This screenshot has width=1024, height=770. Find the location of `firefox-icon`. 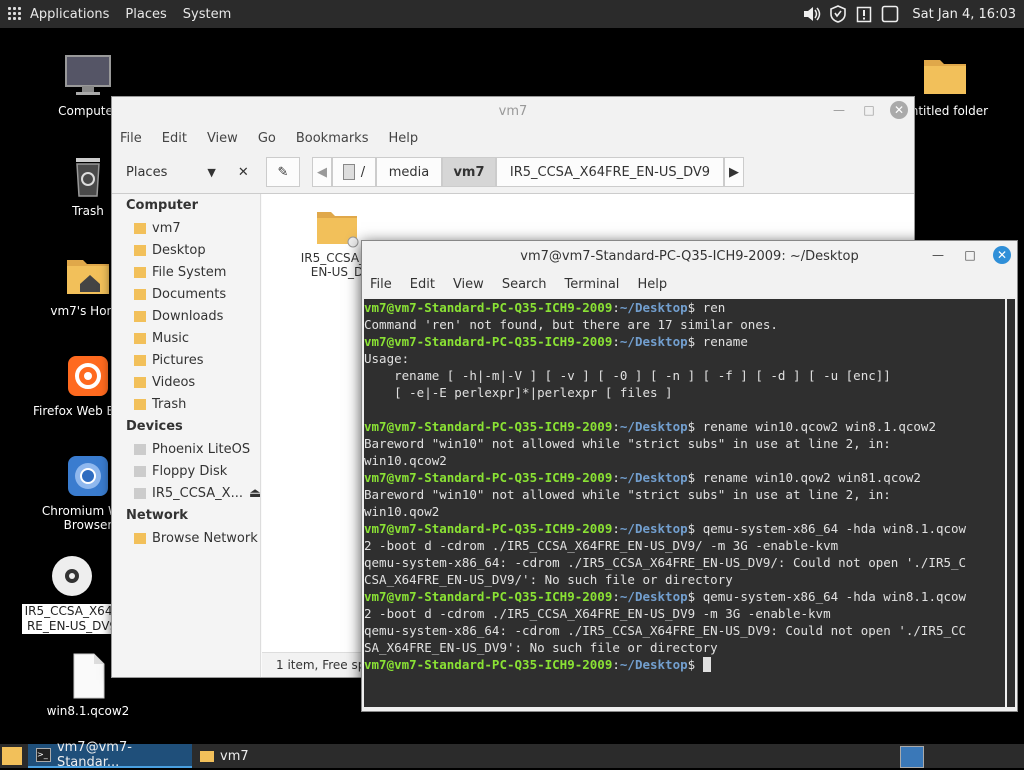

firefox-icon is located at coordinates (88, 376).